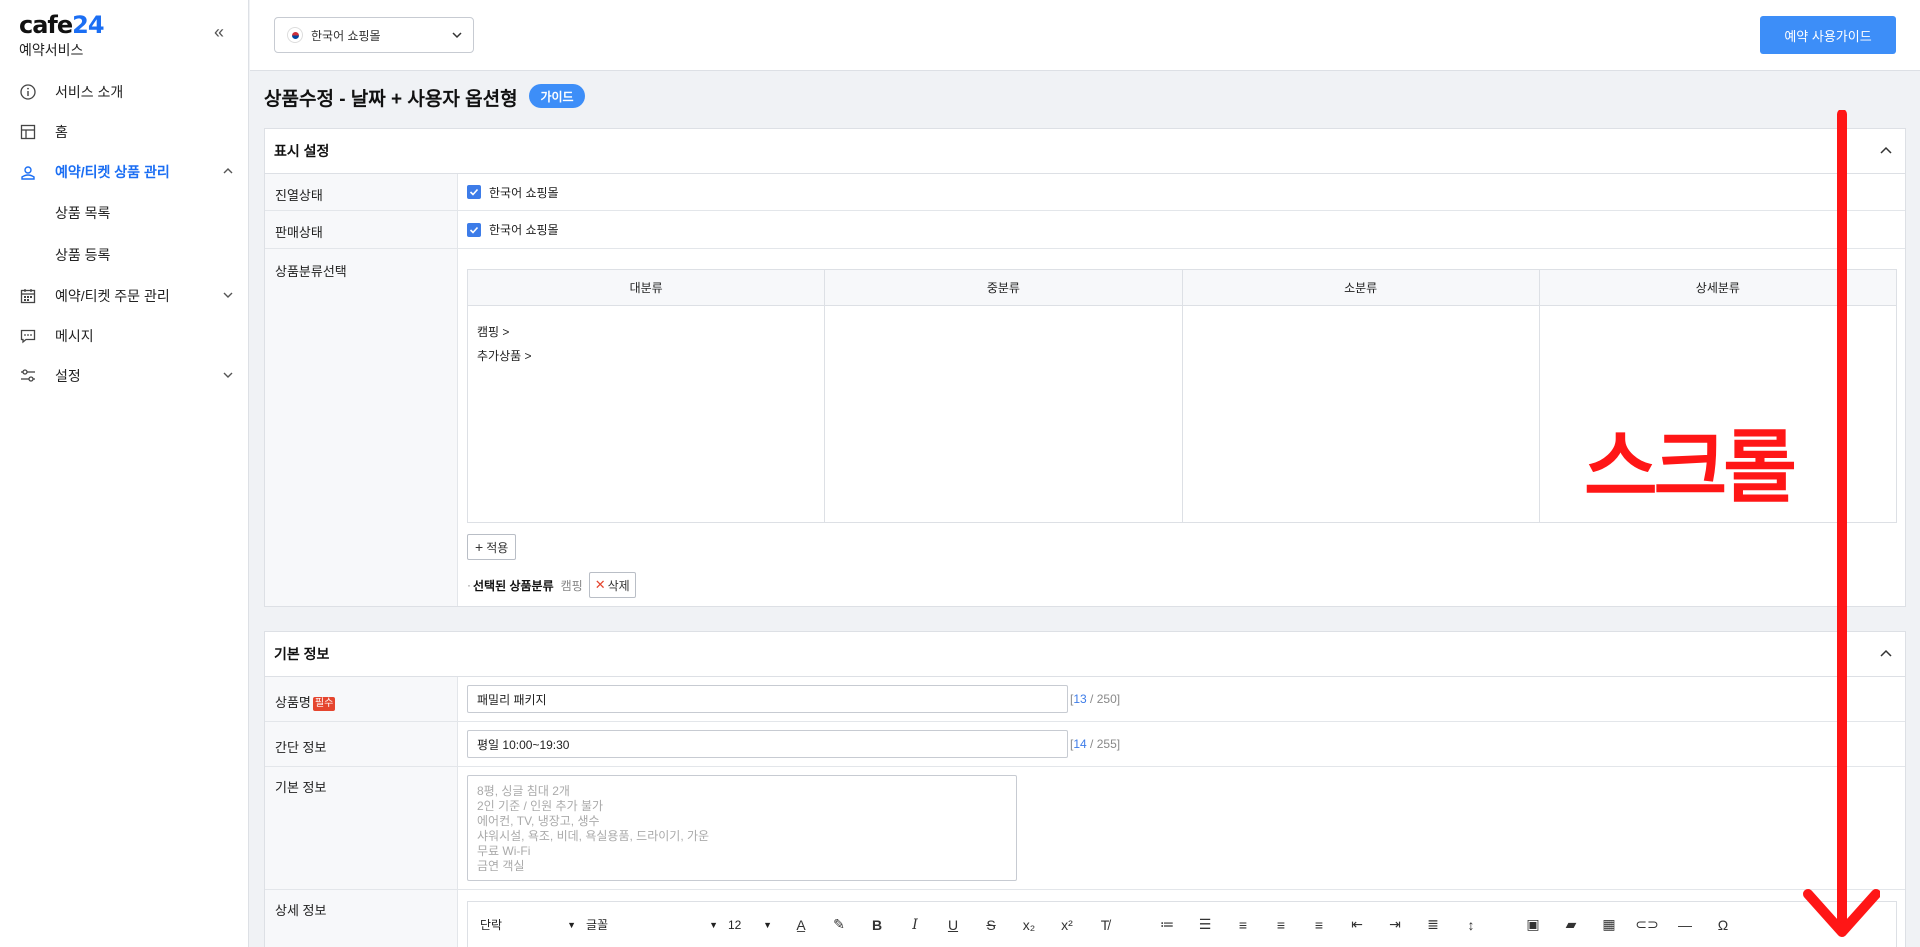  I want to click on align-right-icon: ≡, so click(1319, 925).